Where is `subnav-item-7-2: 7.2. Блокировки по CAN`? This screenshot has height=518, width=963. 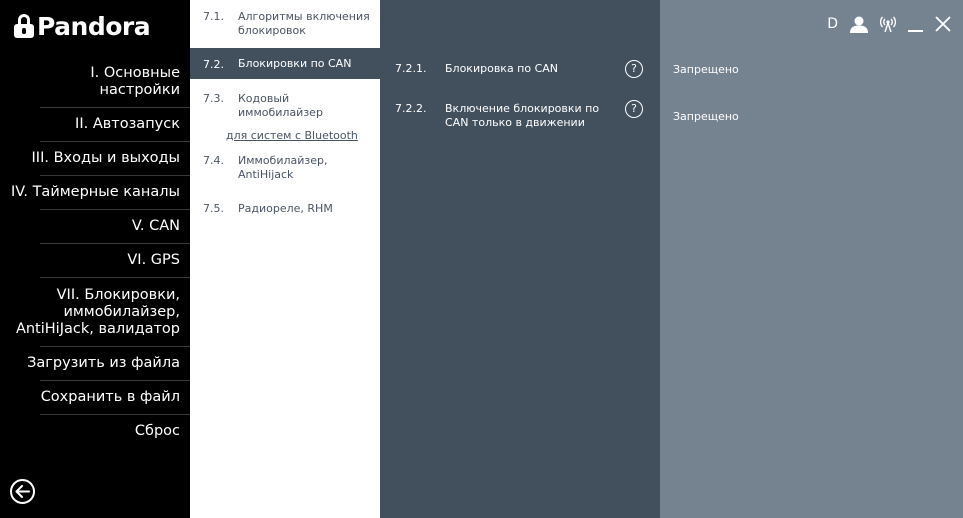 subnav-item-7-2: 7.2. Блокировки по CAN is located at coordinates (285, 63).